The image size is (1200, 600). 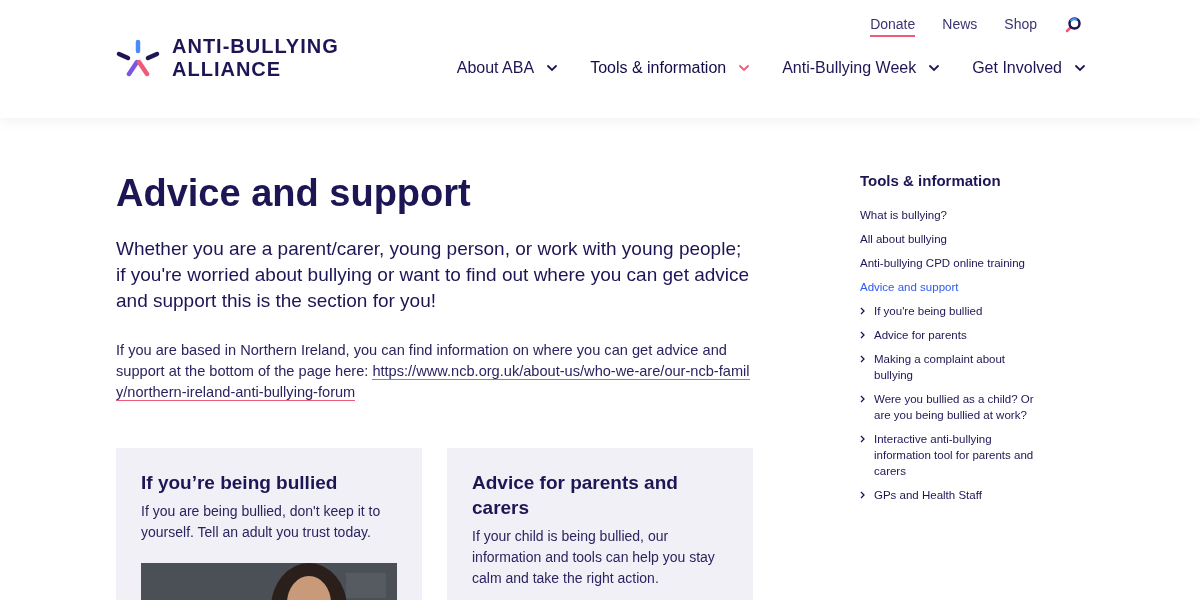 What do you see at coordinates (227, 69) in the screenshot?
I see `logo-text: ALLIANCE` at bounding box center [227, 69].